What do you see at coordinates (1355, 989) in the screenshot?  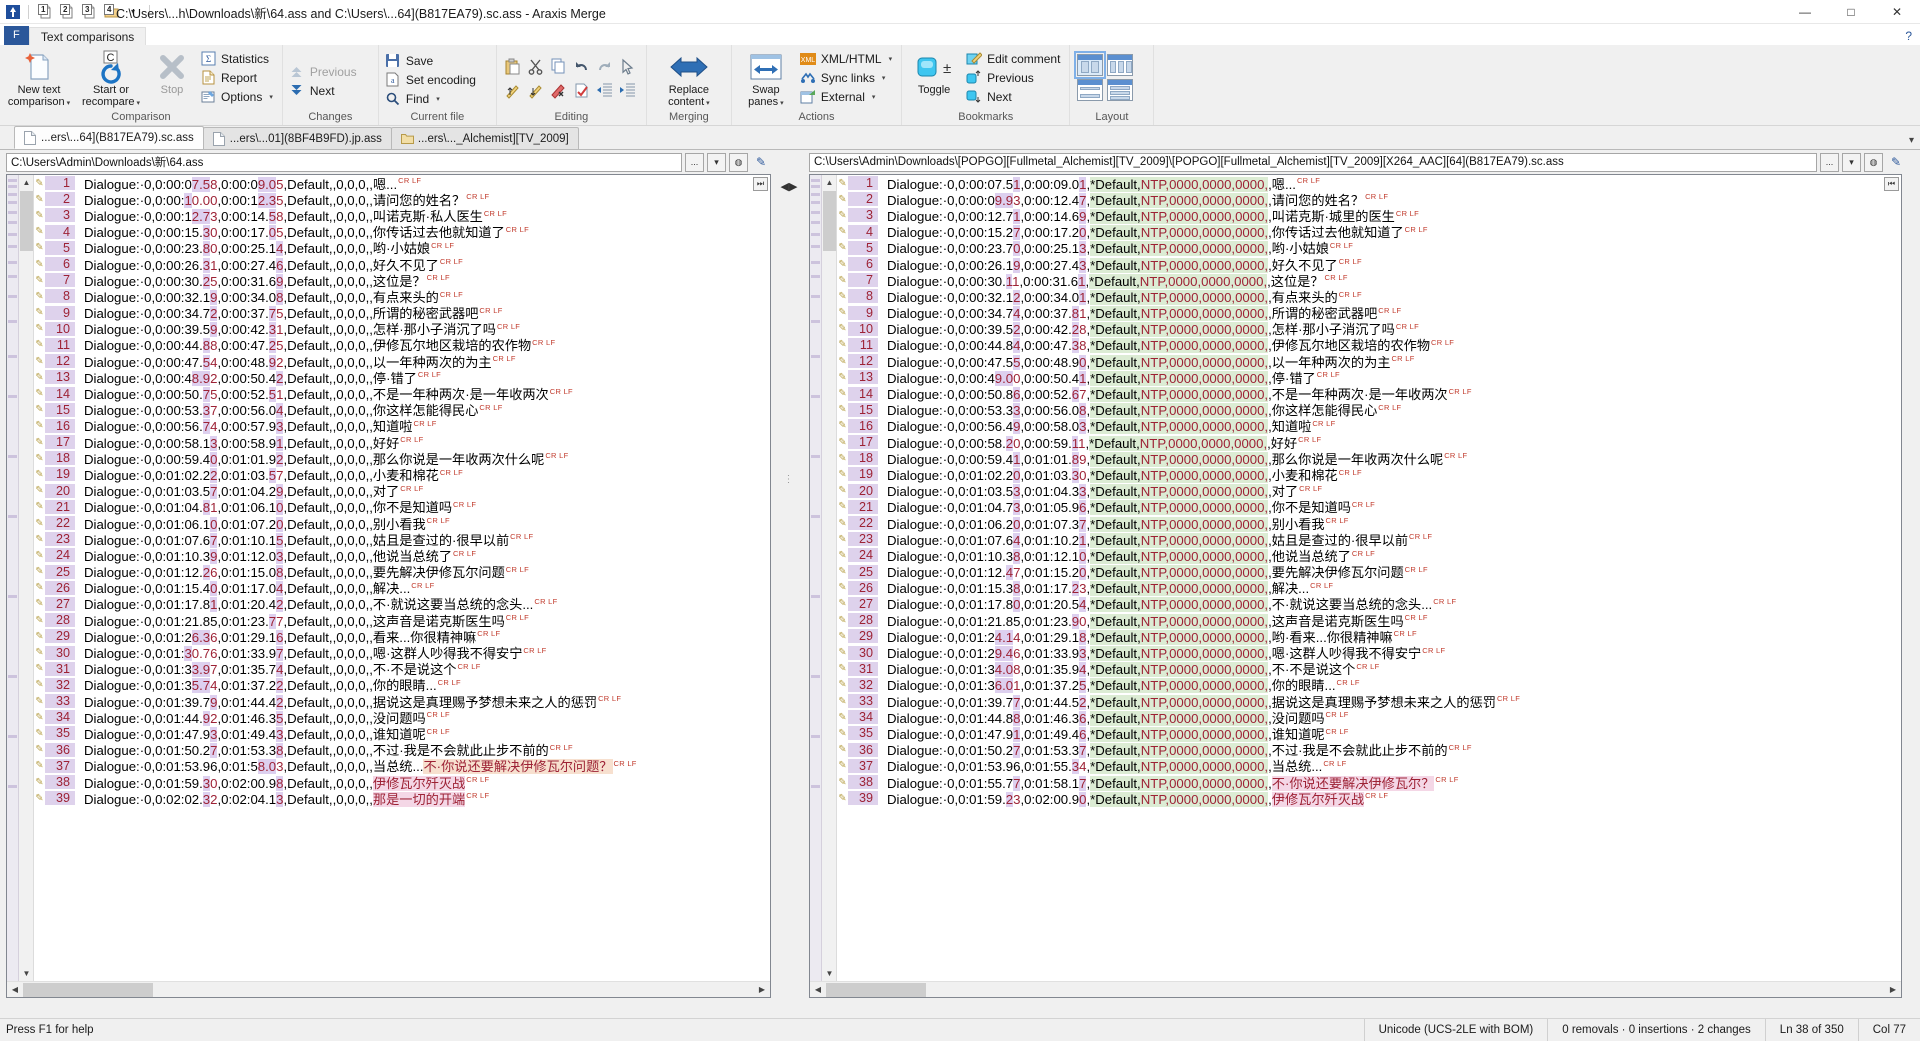 I see `right-horizontal-scrollbar: ◀ ▶` at bounding box center [1355, 989].